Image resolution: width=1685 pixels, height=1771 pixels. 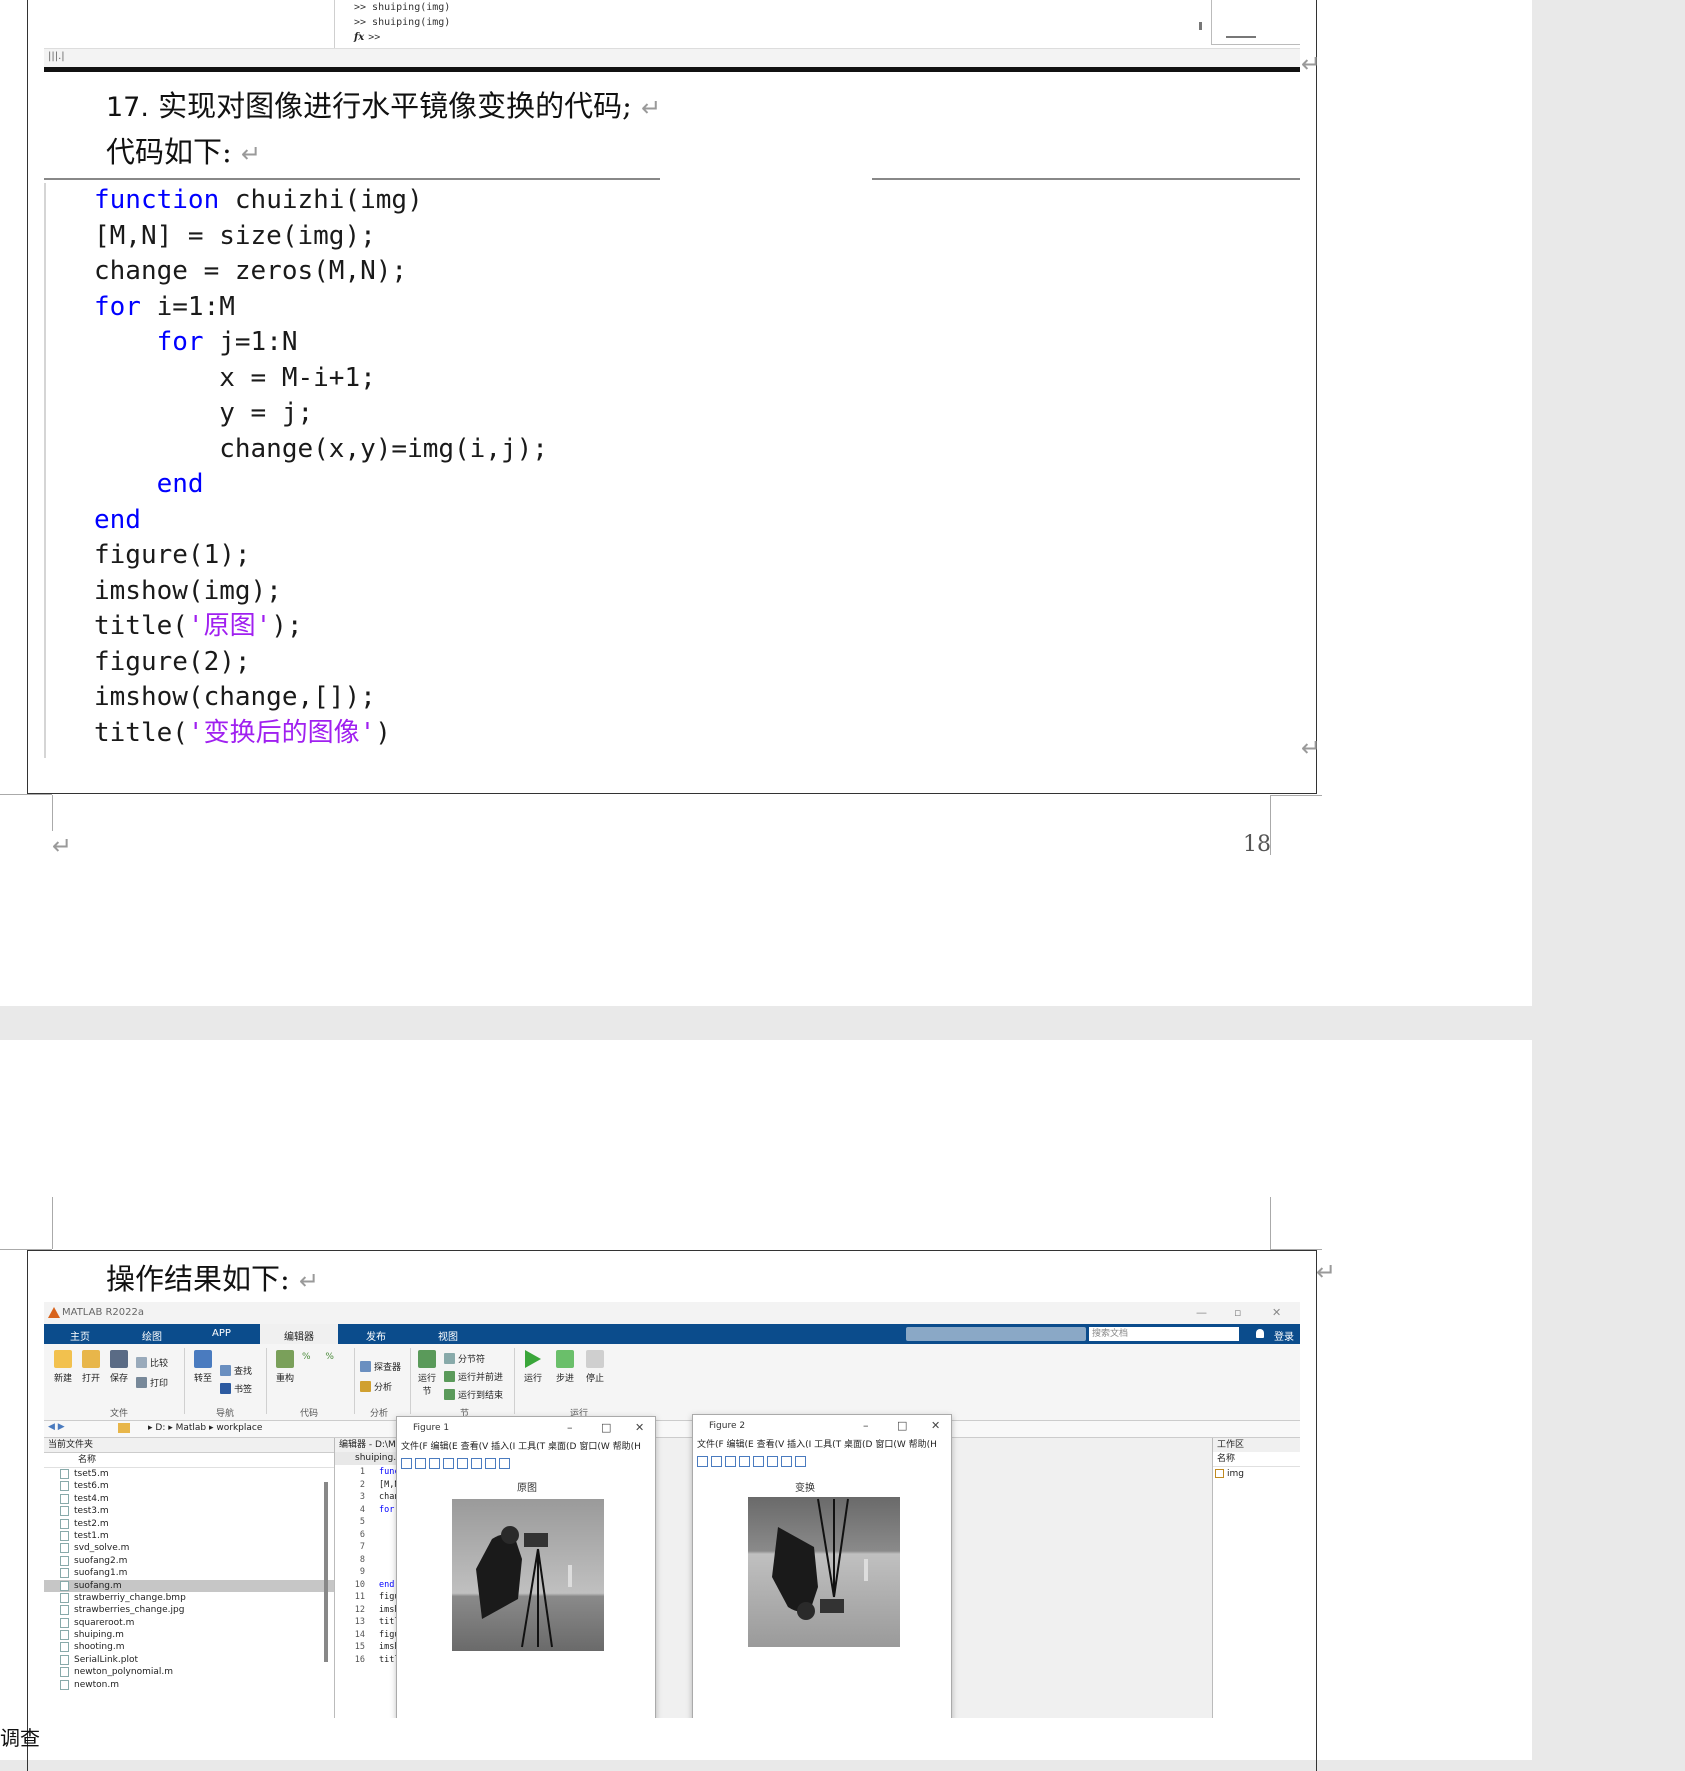 What do you see at coordinates (152, 1362) in the screenshot?
I see `compare-button: 比较` at bounding box center [152, 1362].